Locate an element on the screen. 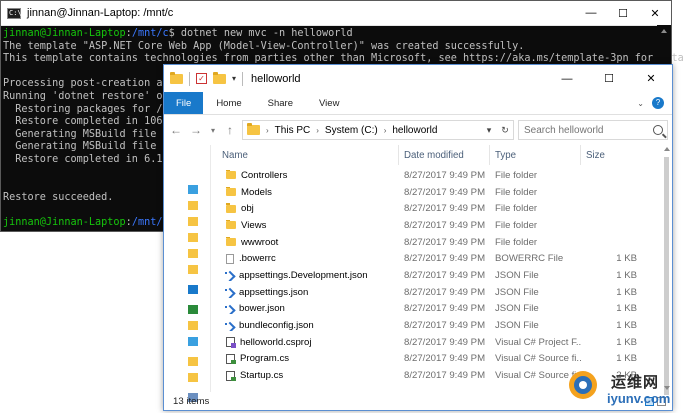 The image size is (683, 413). forward-arrow-icon: → is located at coordinates (196, 130).